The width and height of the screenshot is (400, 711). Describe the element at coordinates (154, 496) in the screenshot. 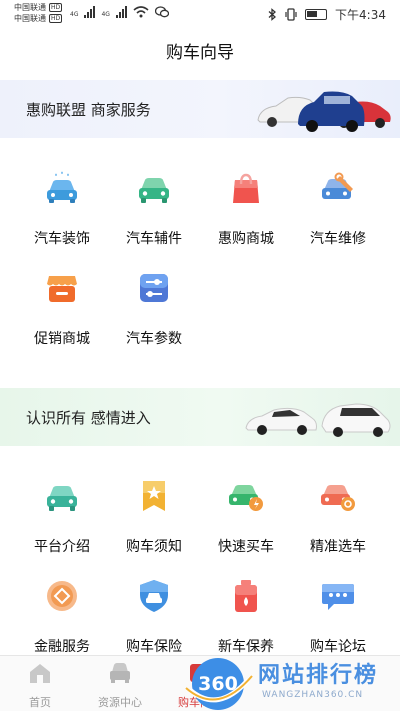

I see `star-badge-icon` at that location.